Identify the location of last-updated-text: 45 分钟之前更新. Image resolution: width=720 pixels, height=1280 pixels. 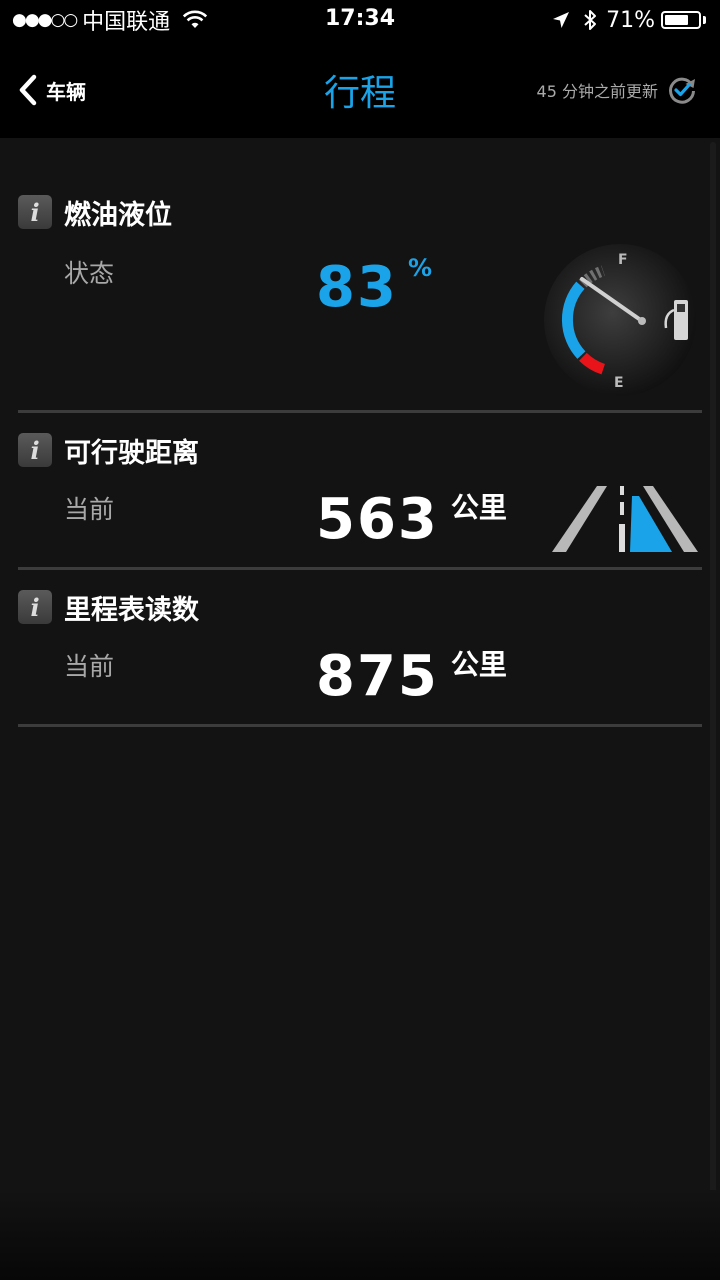
(597, 91).